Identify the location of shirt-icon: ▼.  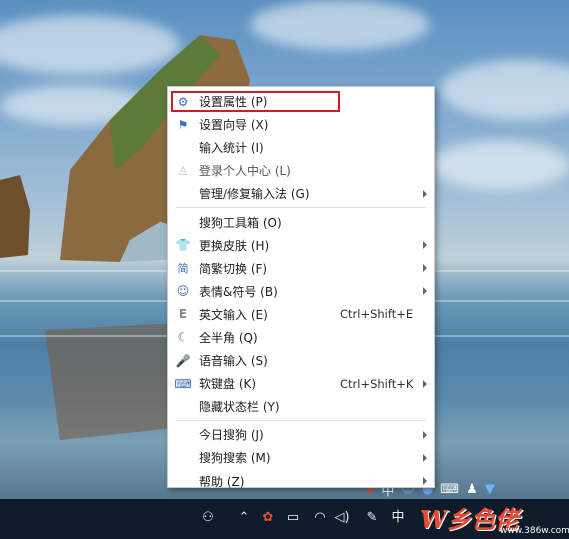
(490, 489).